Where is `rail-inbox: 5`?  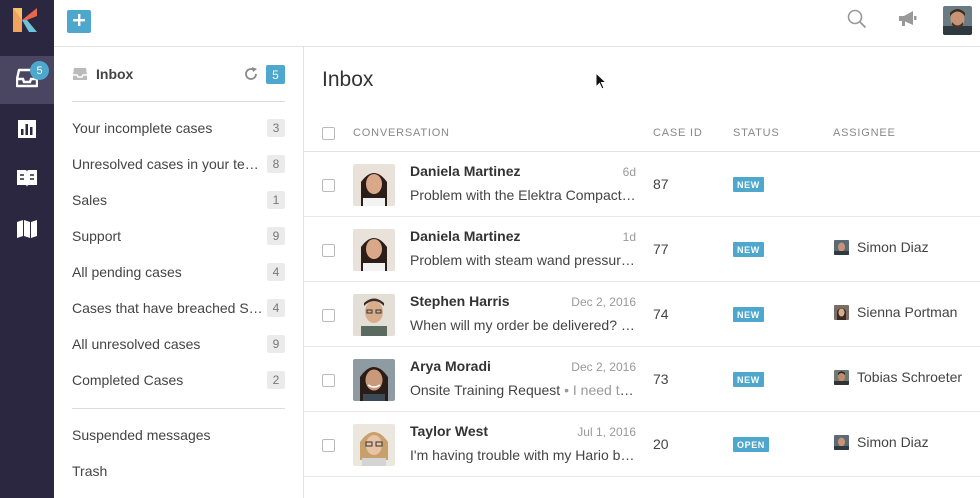 rail-inbox: 5 is located at coordinates (27, 80).